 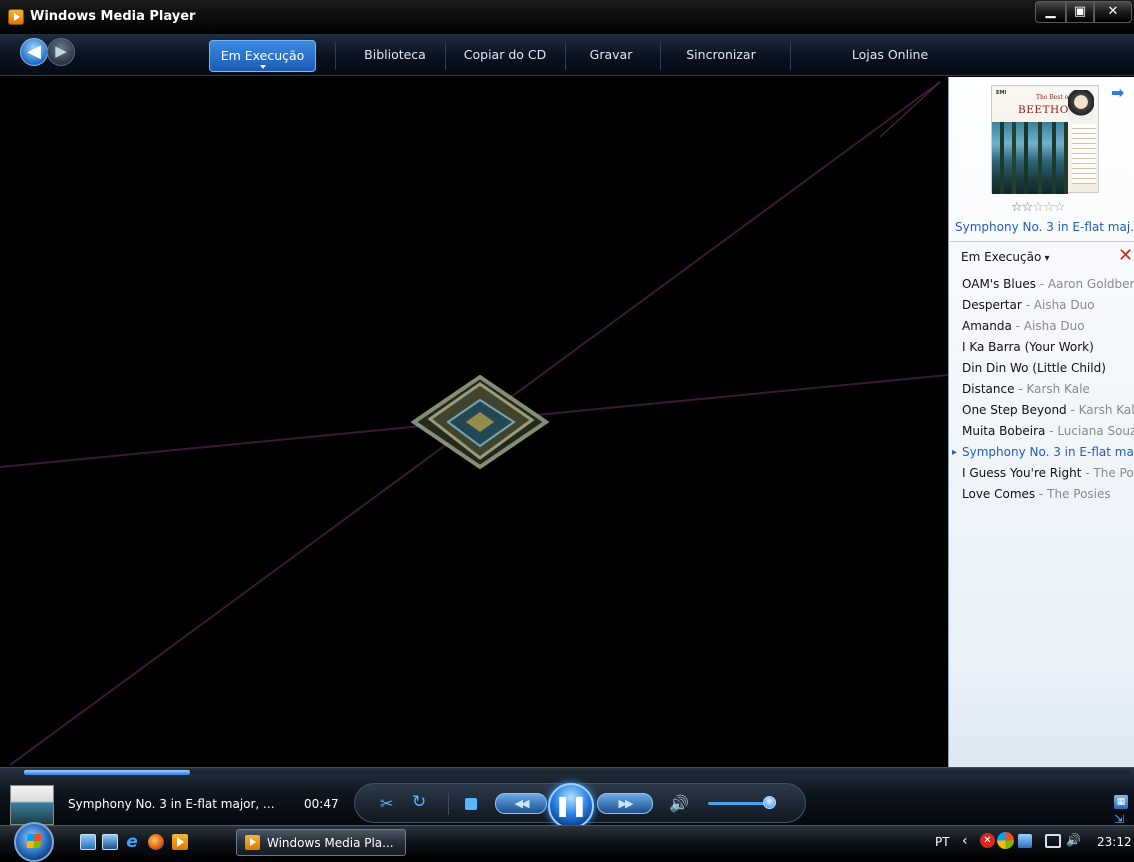 I want to click on playlist-item: One Step Beyond - Karsh Kale, so click(x=1041, y=410).